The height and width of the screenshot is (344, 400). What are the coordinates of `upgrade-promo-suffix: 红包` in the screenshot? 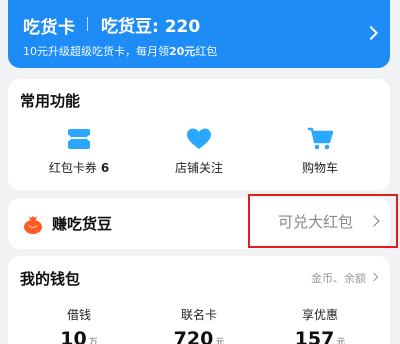 It's located at (206, 51).